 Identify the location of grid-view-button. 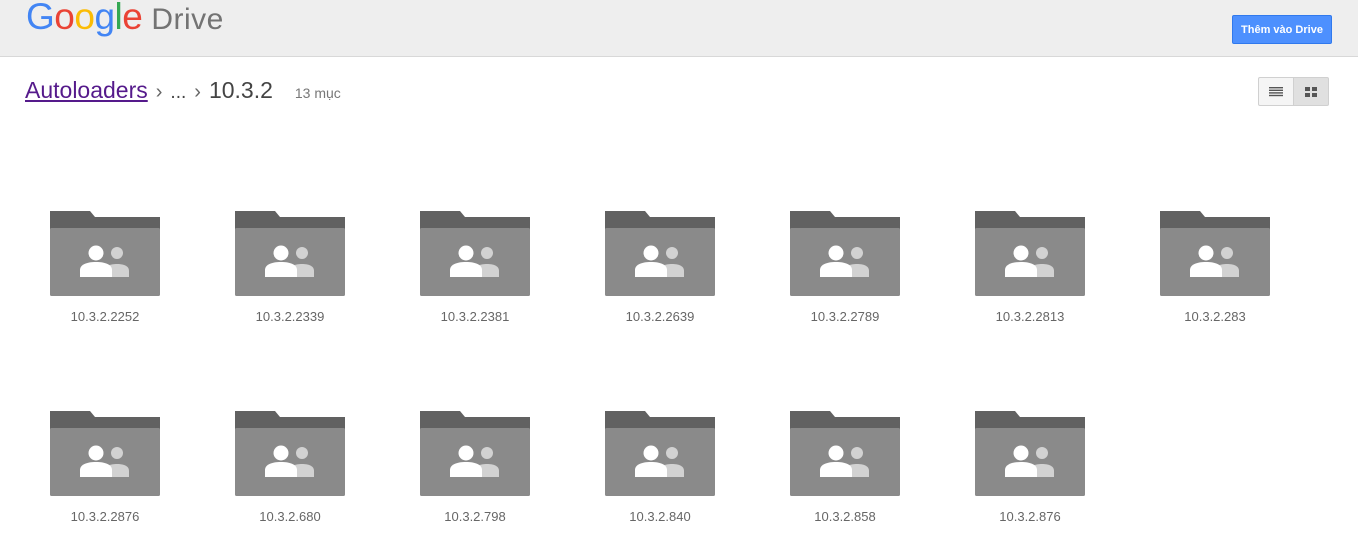
(1311, 91).